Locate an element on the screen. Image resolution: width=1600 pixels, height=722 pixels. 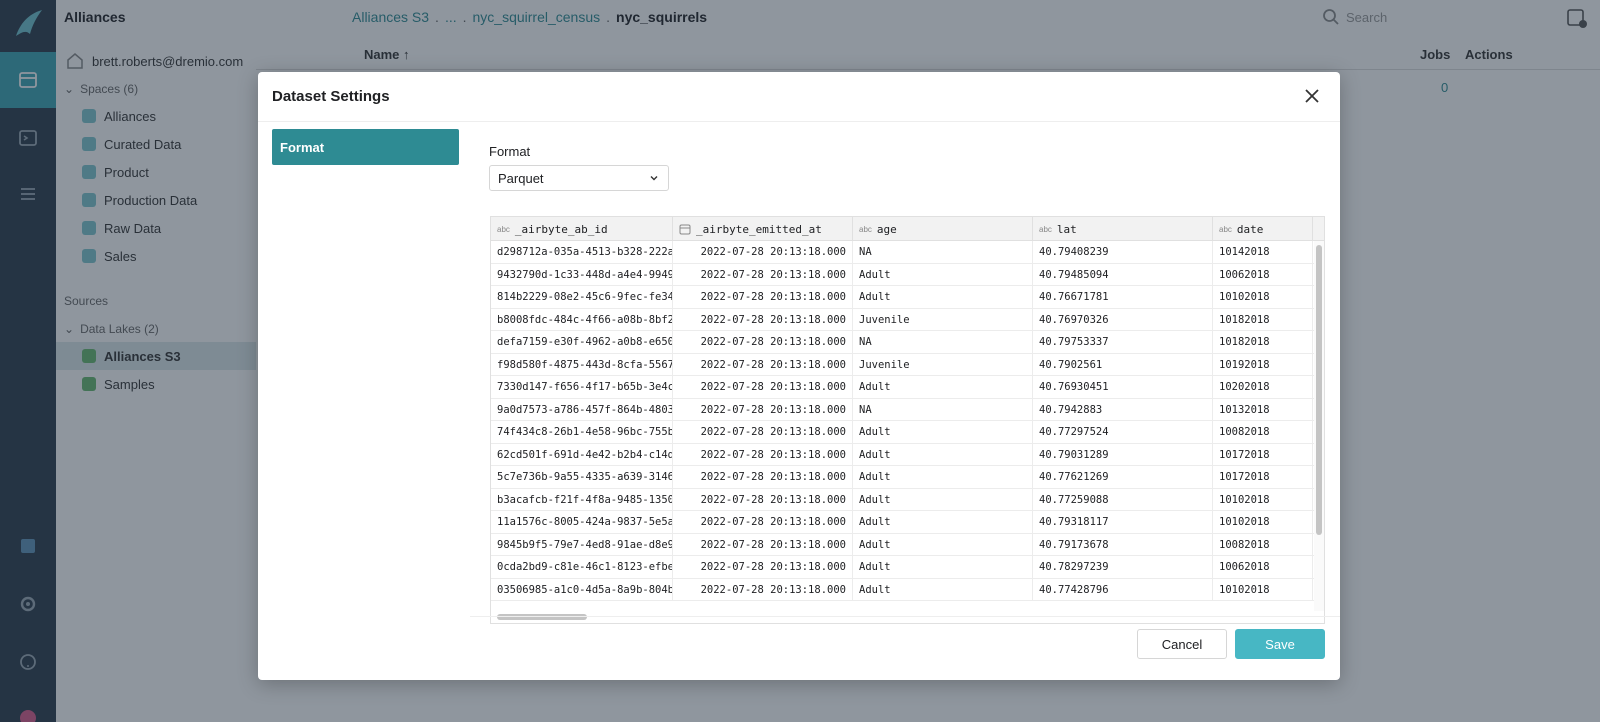
table-cell: 40.79318117 is located at coordinates (1123, 522).